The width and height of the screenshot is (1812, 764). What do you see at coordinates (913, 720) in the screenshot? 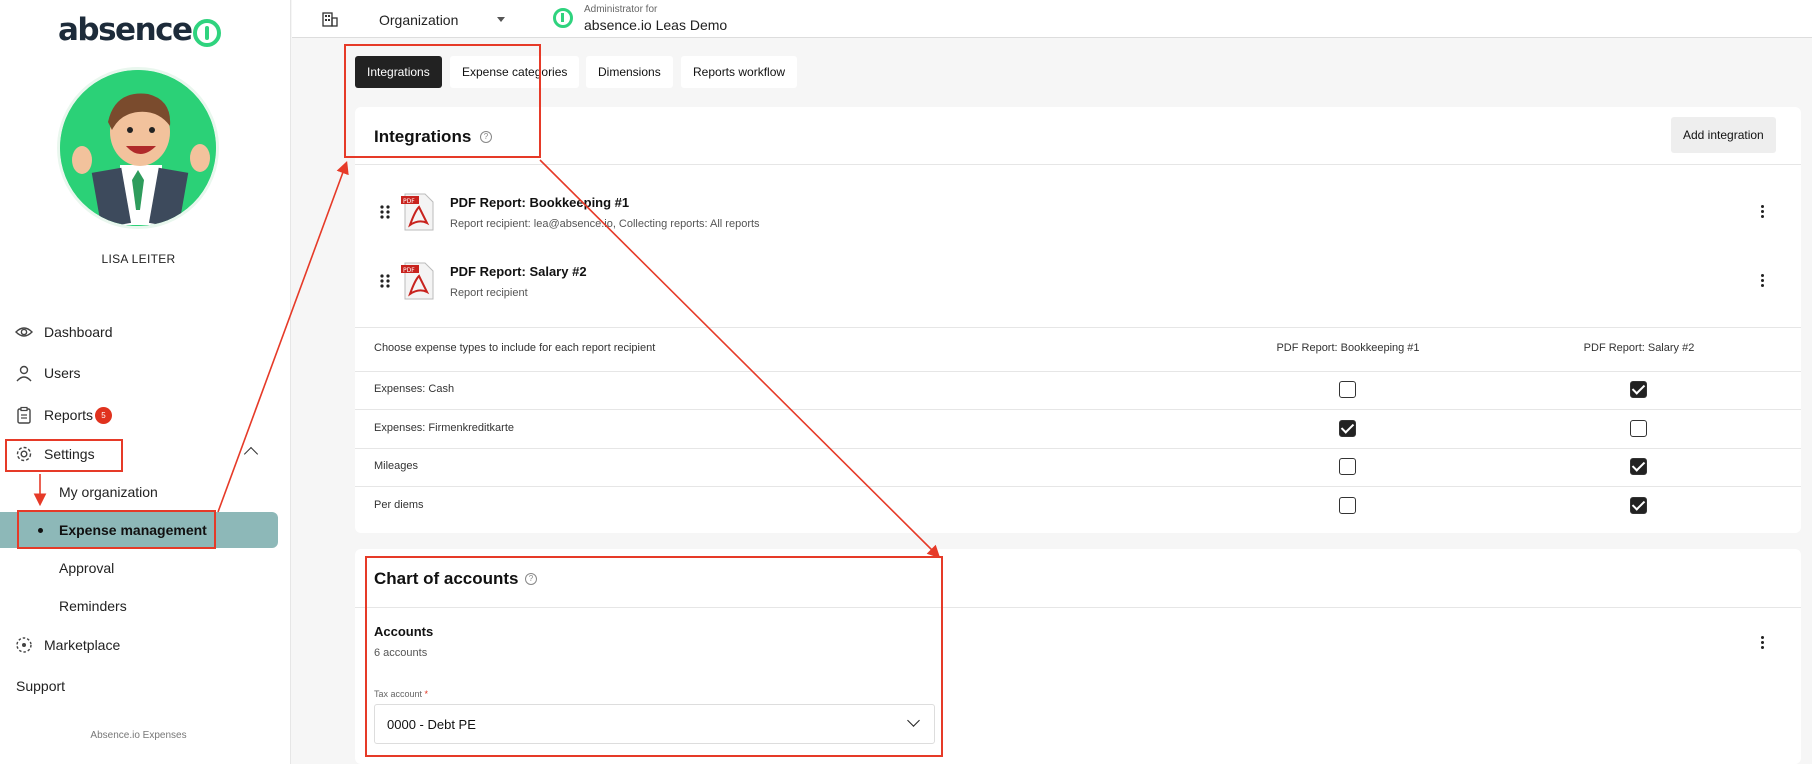
I see `chevron-down-icon` at bounding box center [913, 720].